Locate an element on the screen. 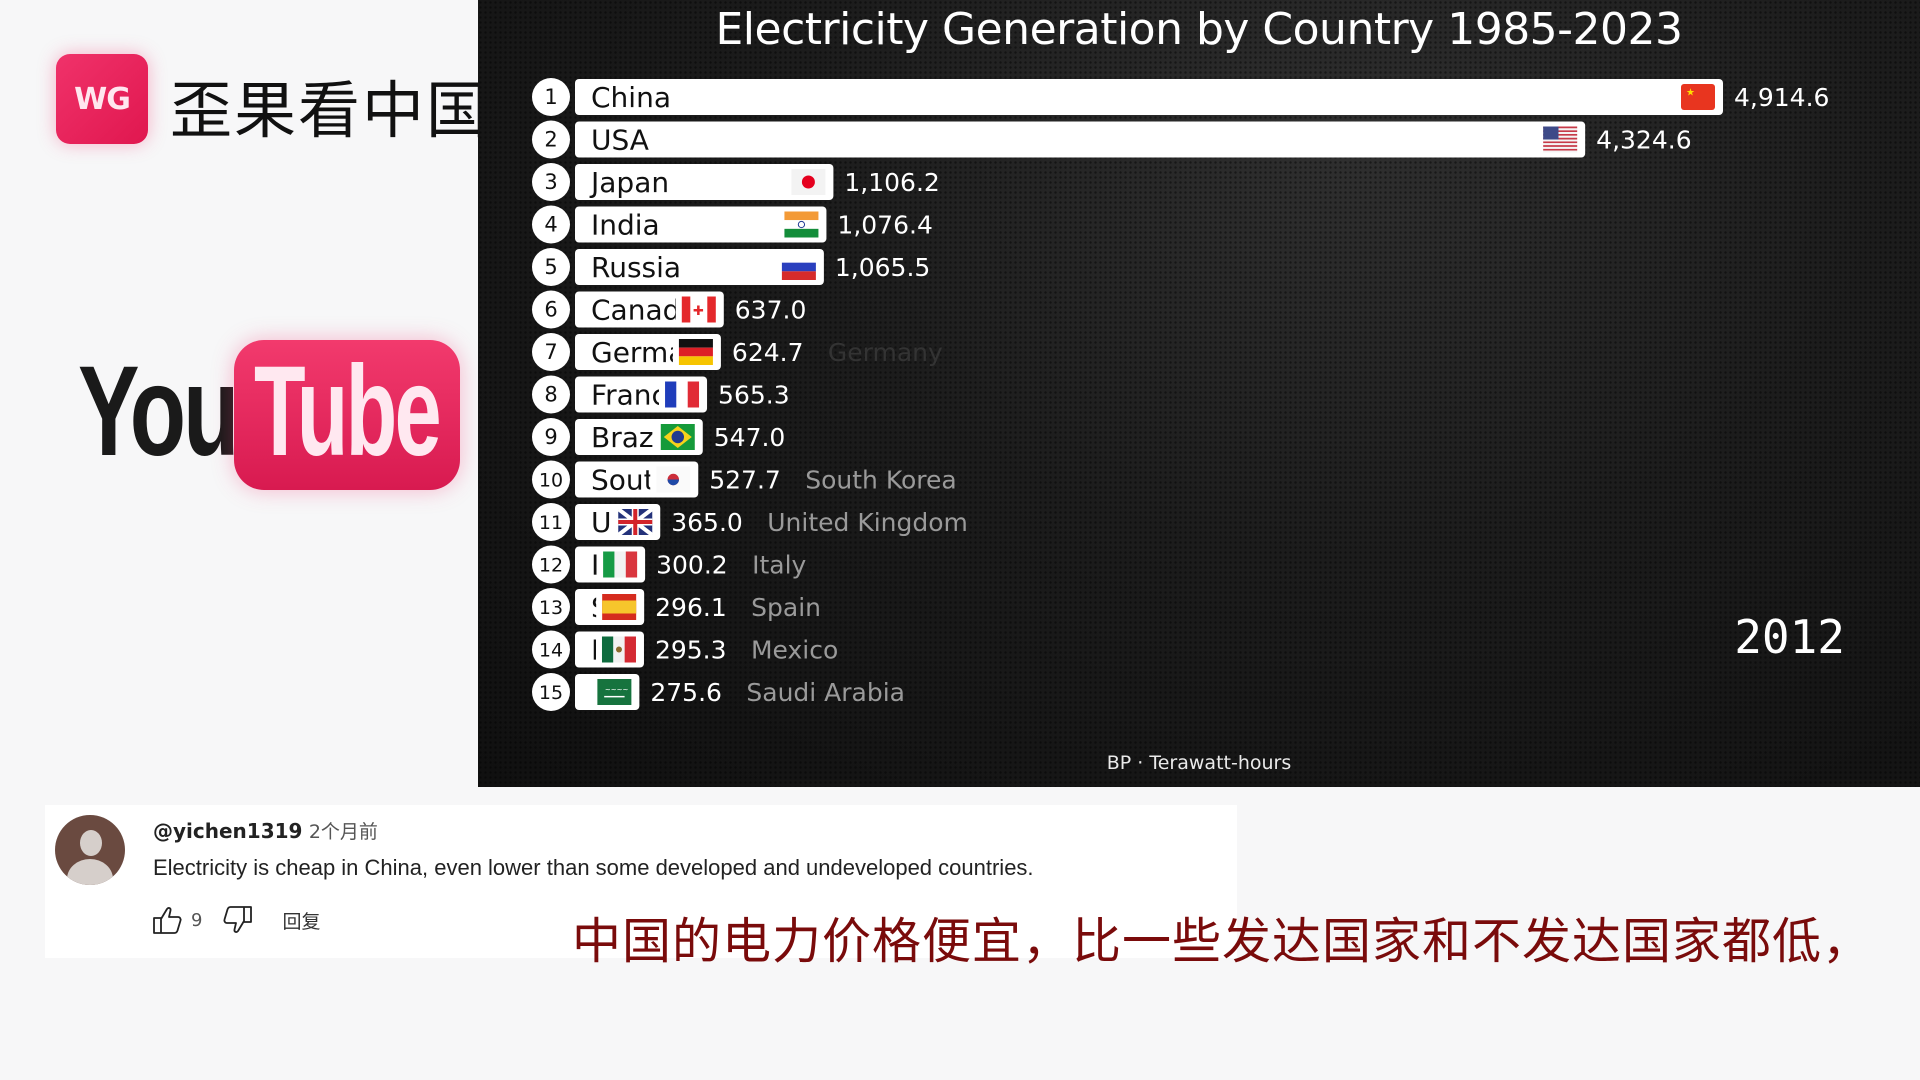  flag-de-icon is located at coordinates (695, 352).